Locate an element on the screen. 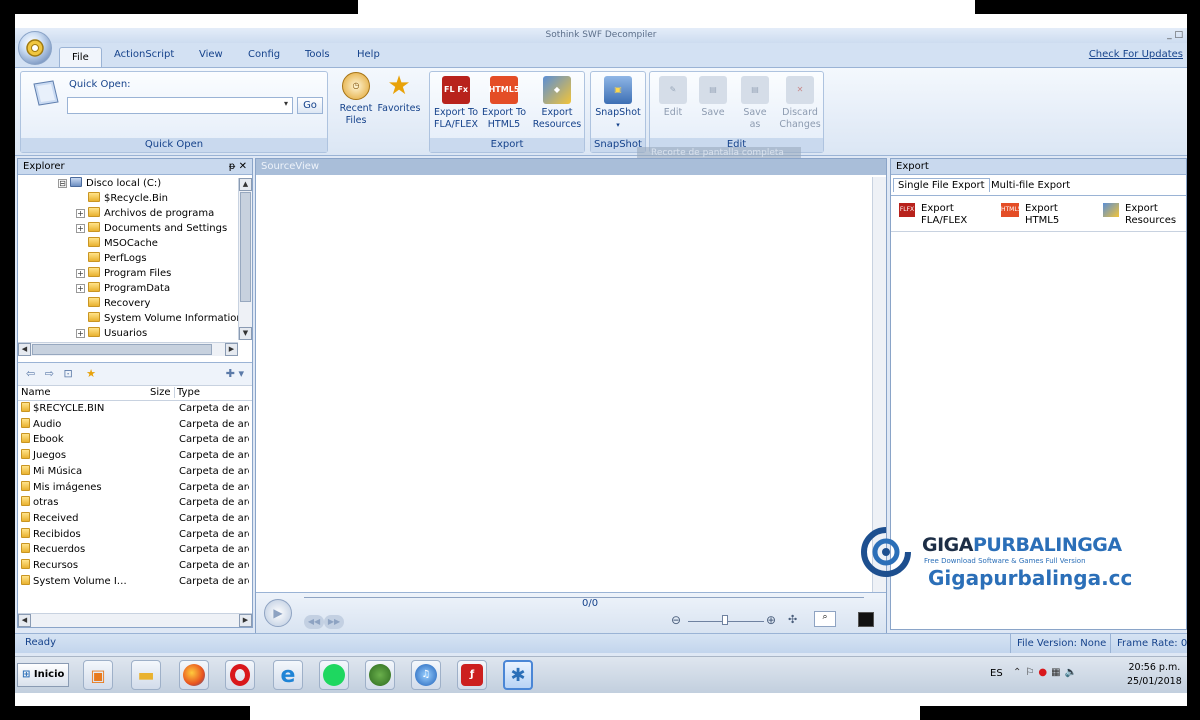 The image size is (1200, 720). fit-zoom-icon: ✣ is located at coordinates (792, 619).